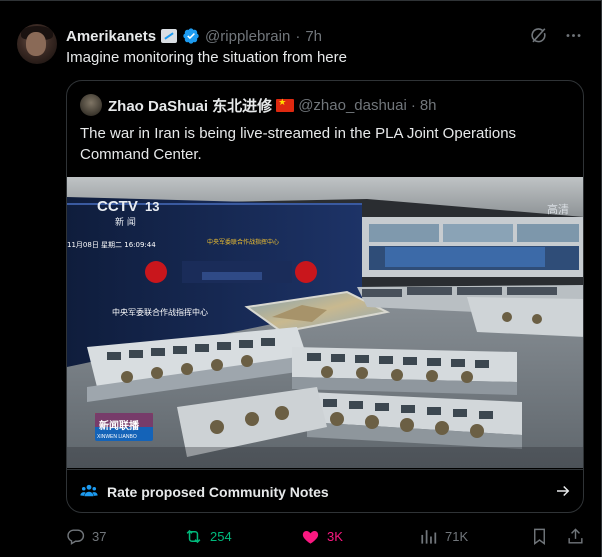  What do you see at coordinates (160, 312) in the screenshot?
I see `center-name-wall: 中央军委联合作战指挥中心` at bounding box center [160, 312].